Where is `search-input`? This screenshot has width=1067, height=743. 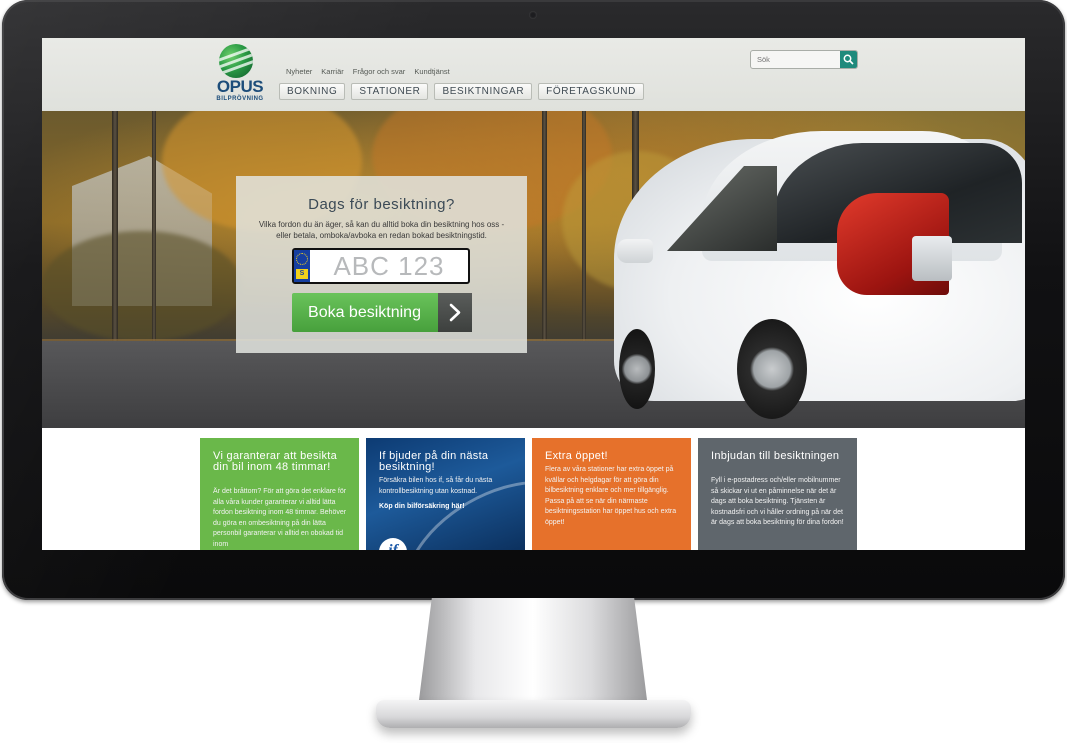
search-input is located at coordinates (794, 59).